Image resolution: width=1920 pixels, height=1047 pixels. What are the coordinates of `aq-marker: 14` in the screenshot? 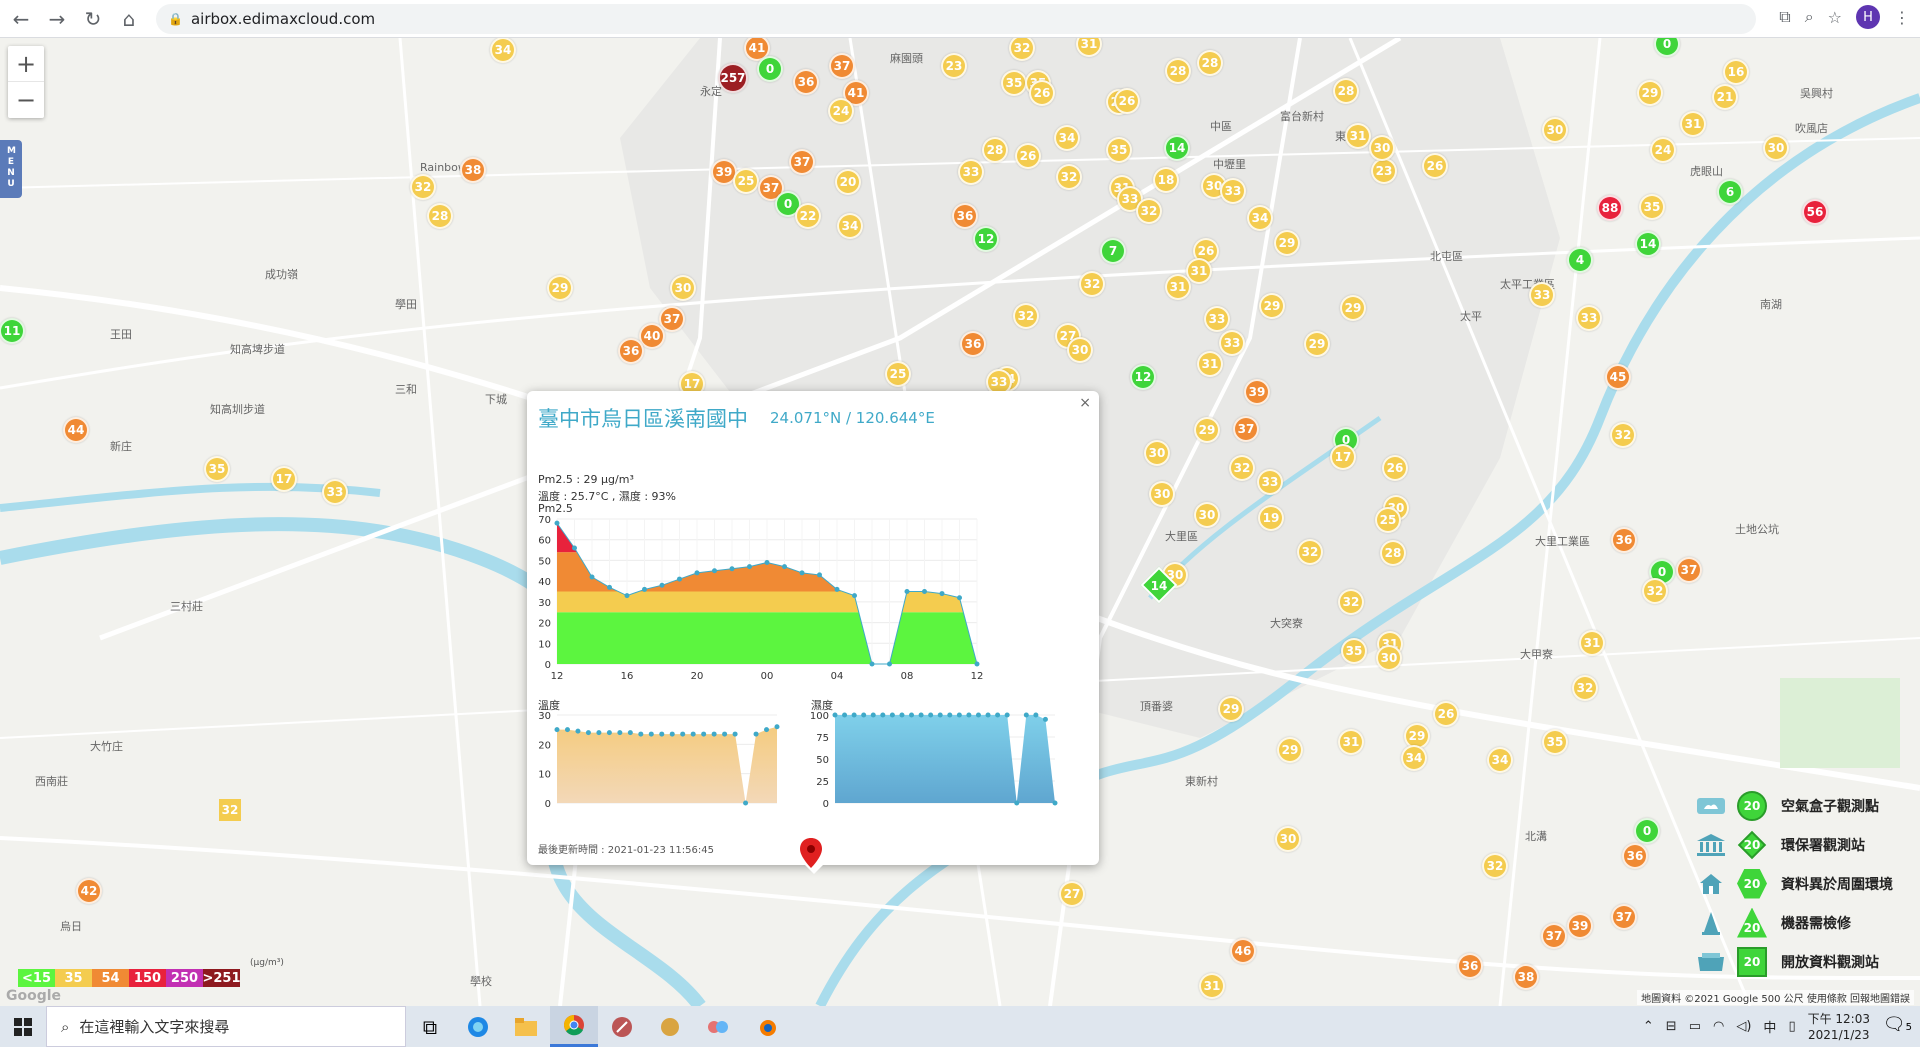 It's located at (1648, 244).